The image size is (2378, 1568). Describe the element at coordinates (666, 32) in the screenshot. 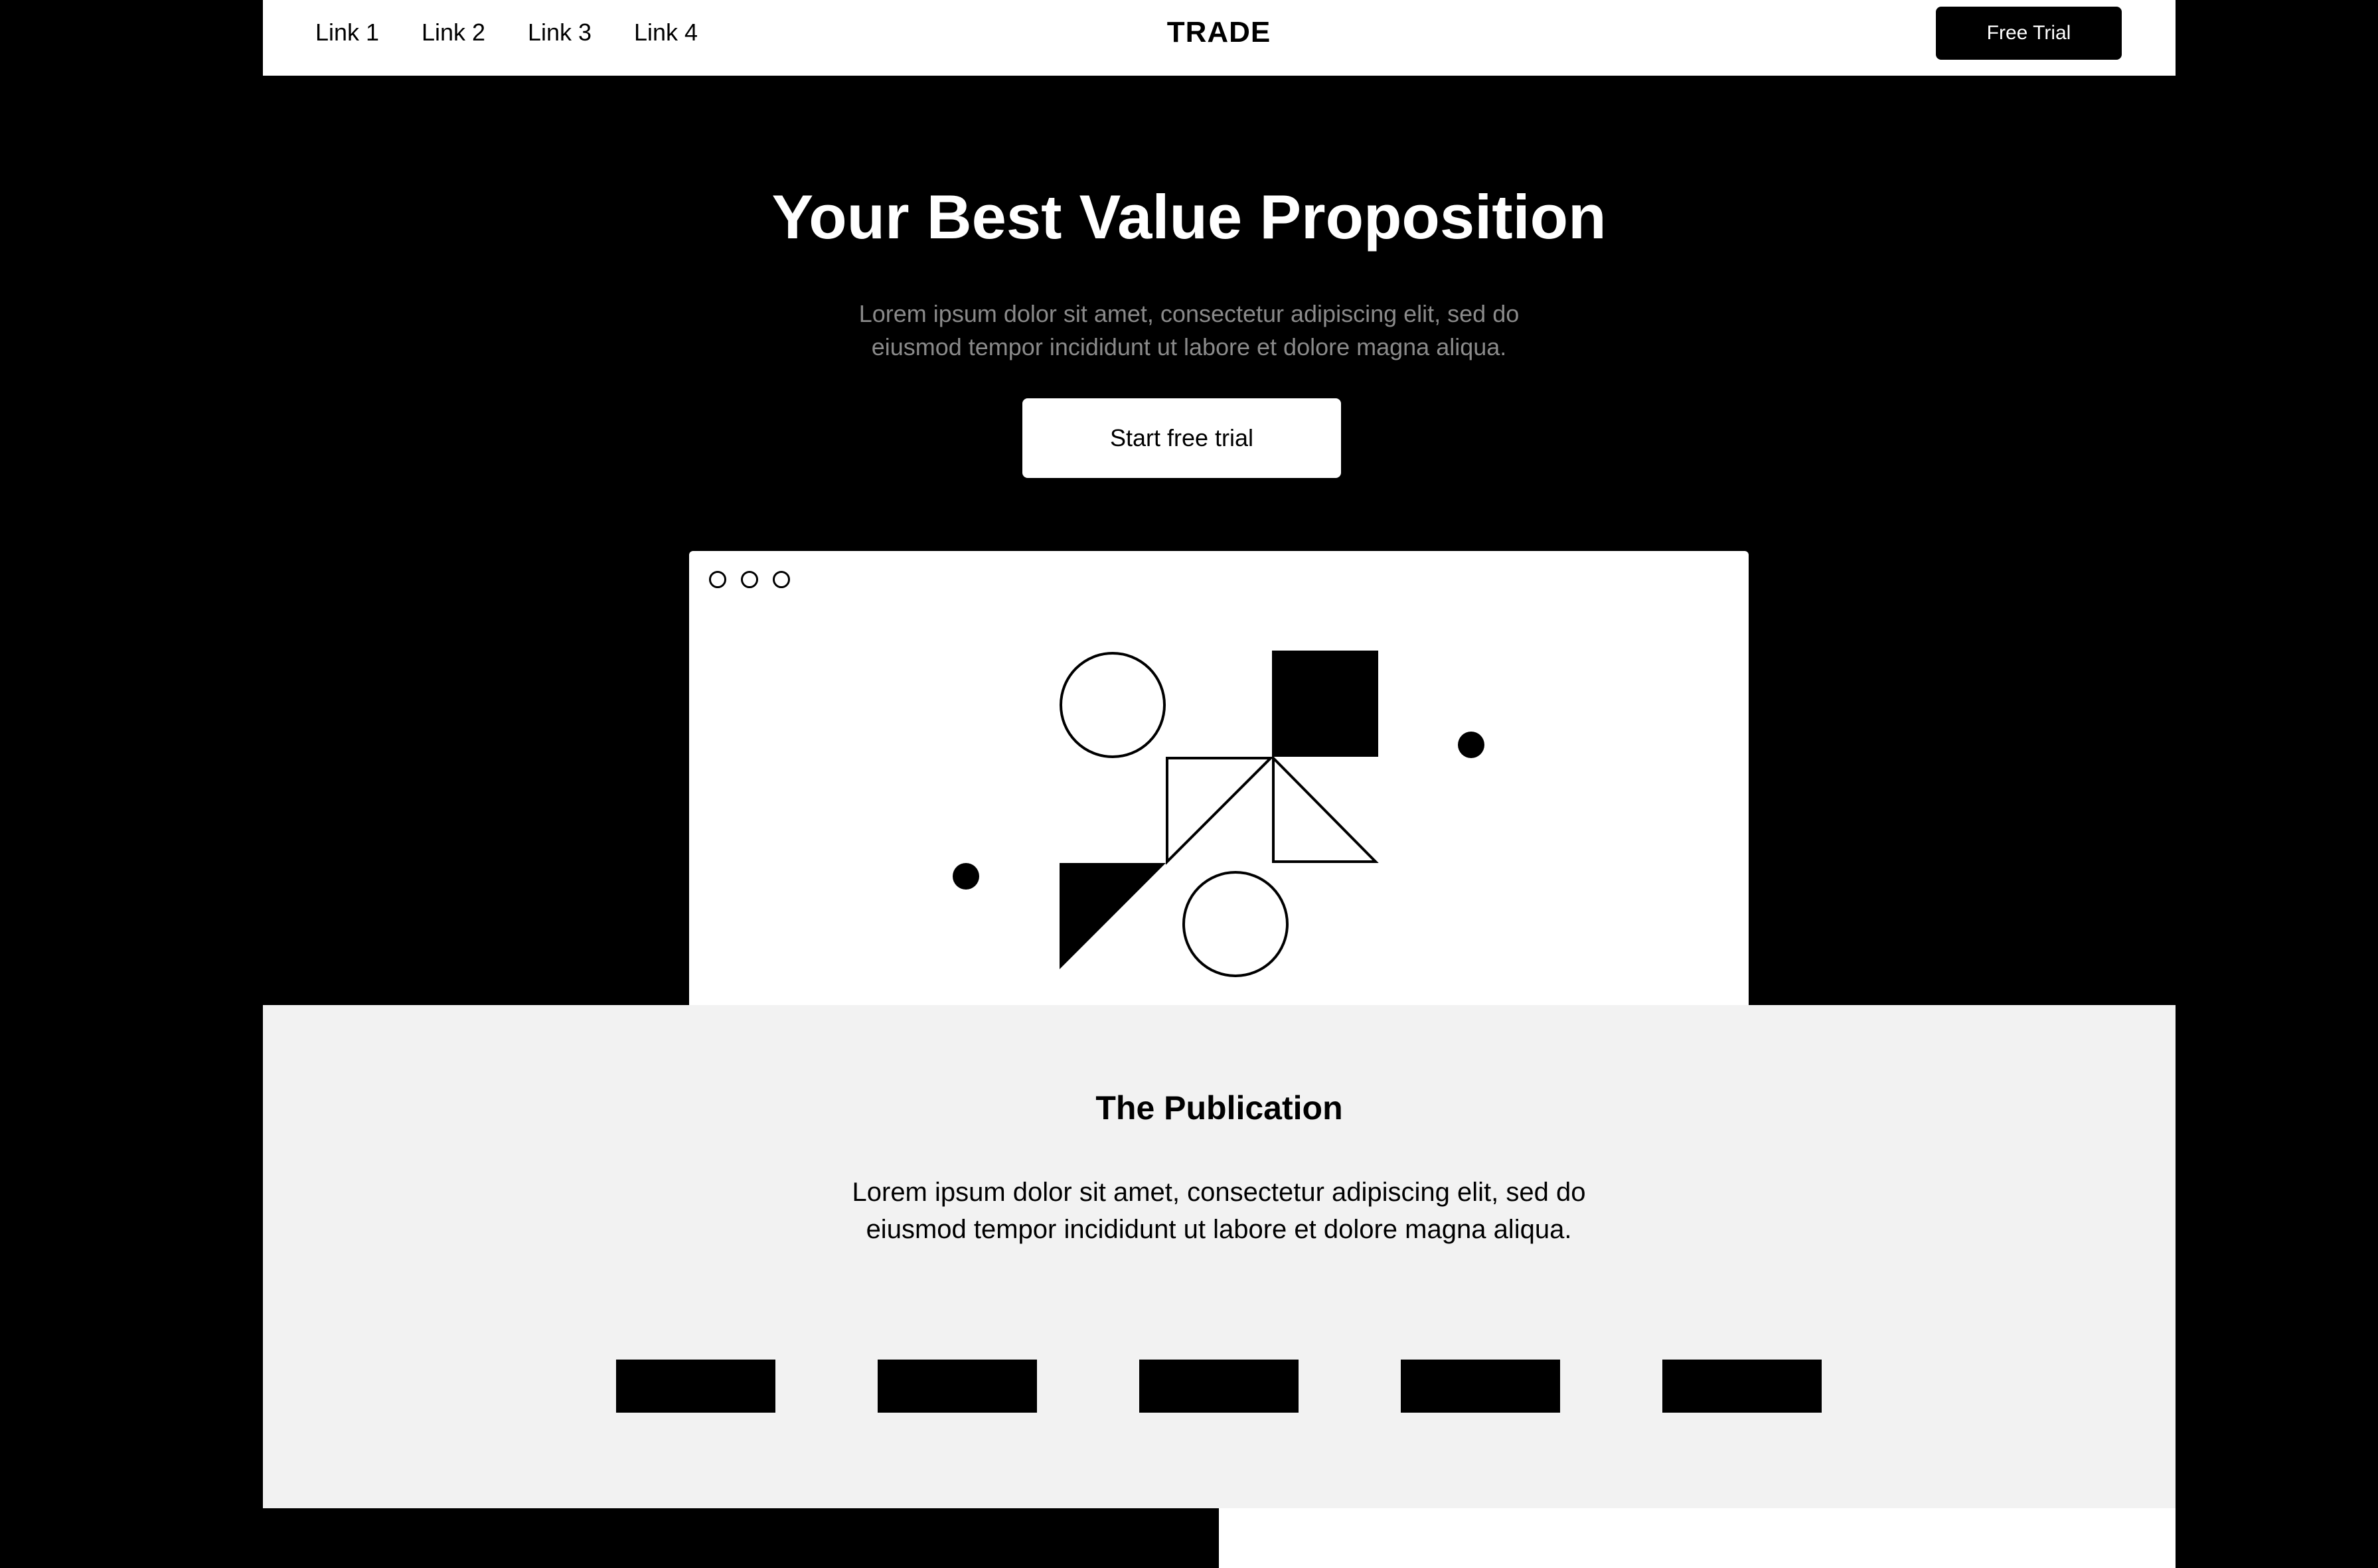

I see `nav-link-4: Link 4` at that location.